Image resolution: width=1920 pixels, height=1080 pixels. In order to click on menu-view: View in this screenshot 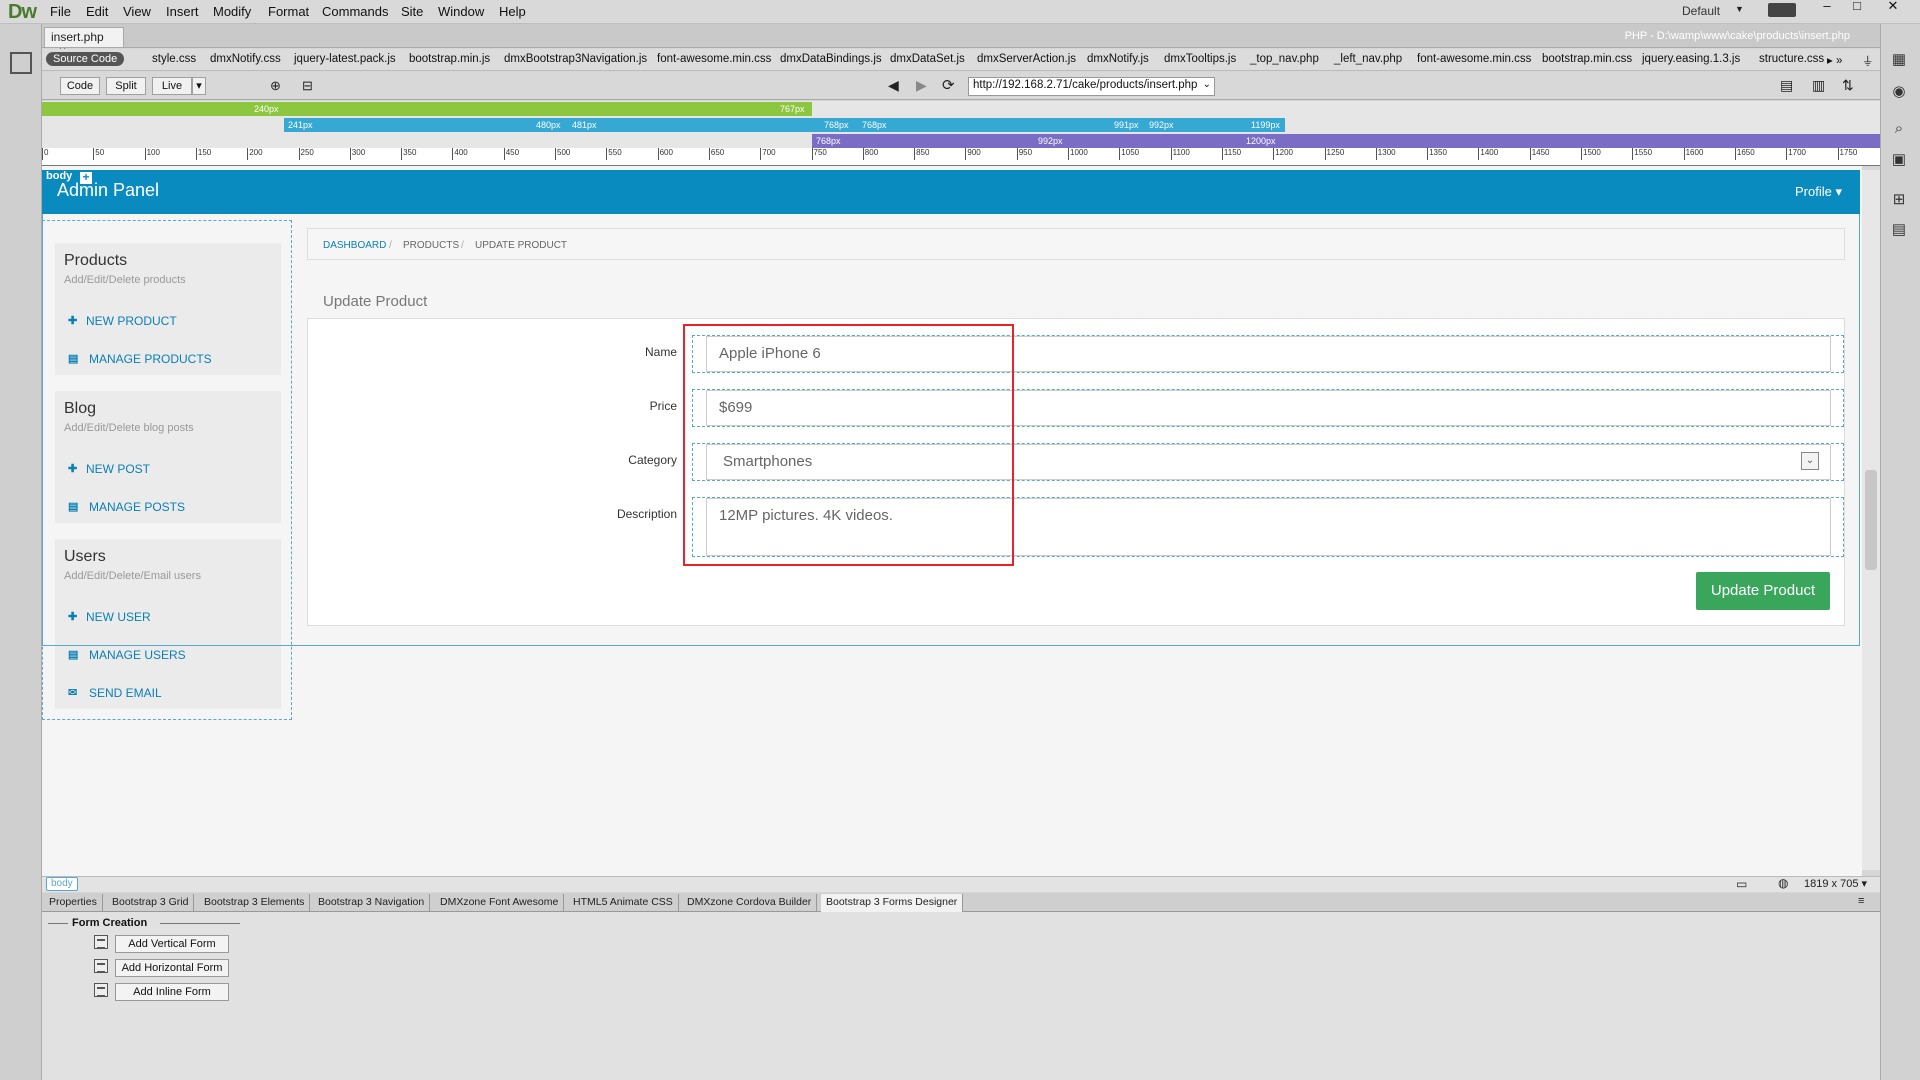, I will do `click(137, 11)`.